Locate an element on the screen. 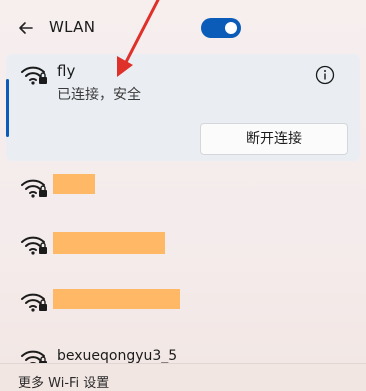  network-status: 已连接，安全 is located at coordinates (99, 95).